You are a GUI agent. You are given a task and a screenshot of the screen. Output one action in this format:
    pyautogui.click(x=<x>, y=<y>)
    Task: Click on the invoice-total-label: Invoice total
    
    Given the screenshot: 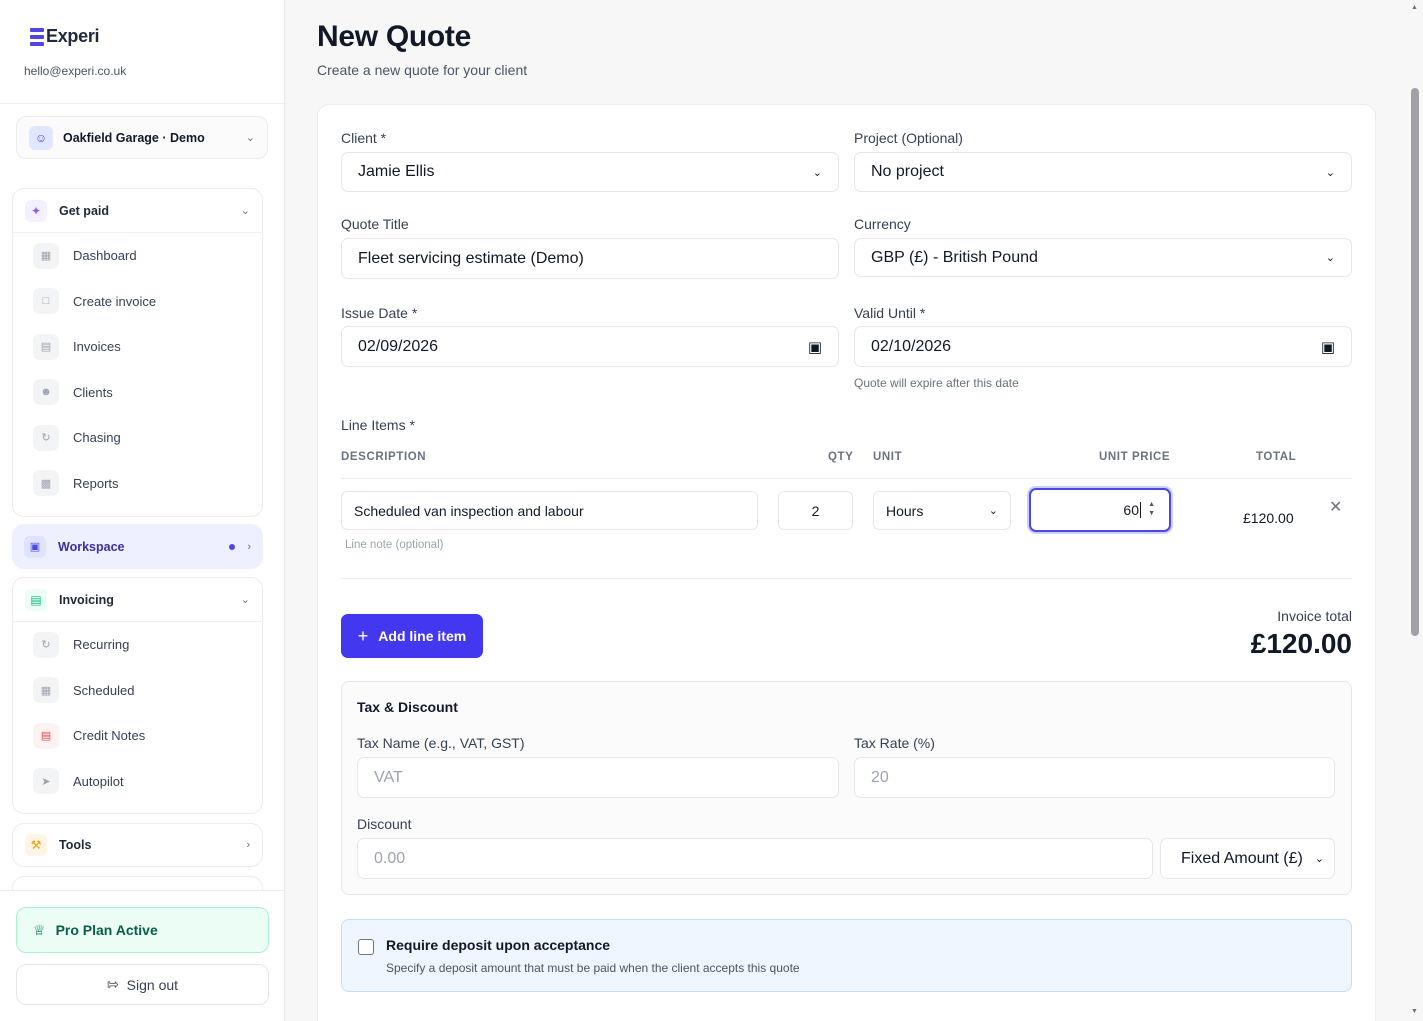 What is the action you would take?
    pyautogui.click(x=1314, y=616)
    